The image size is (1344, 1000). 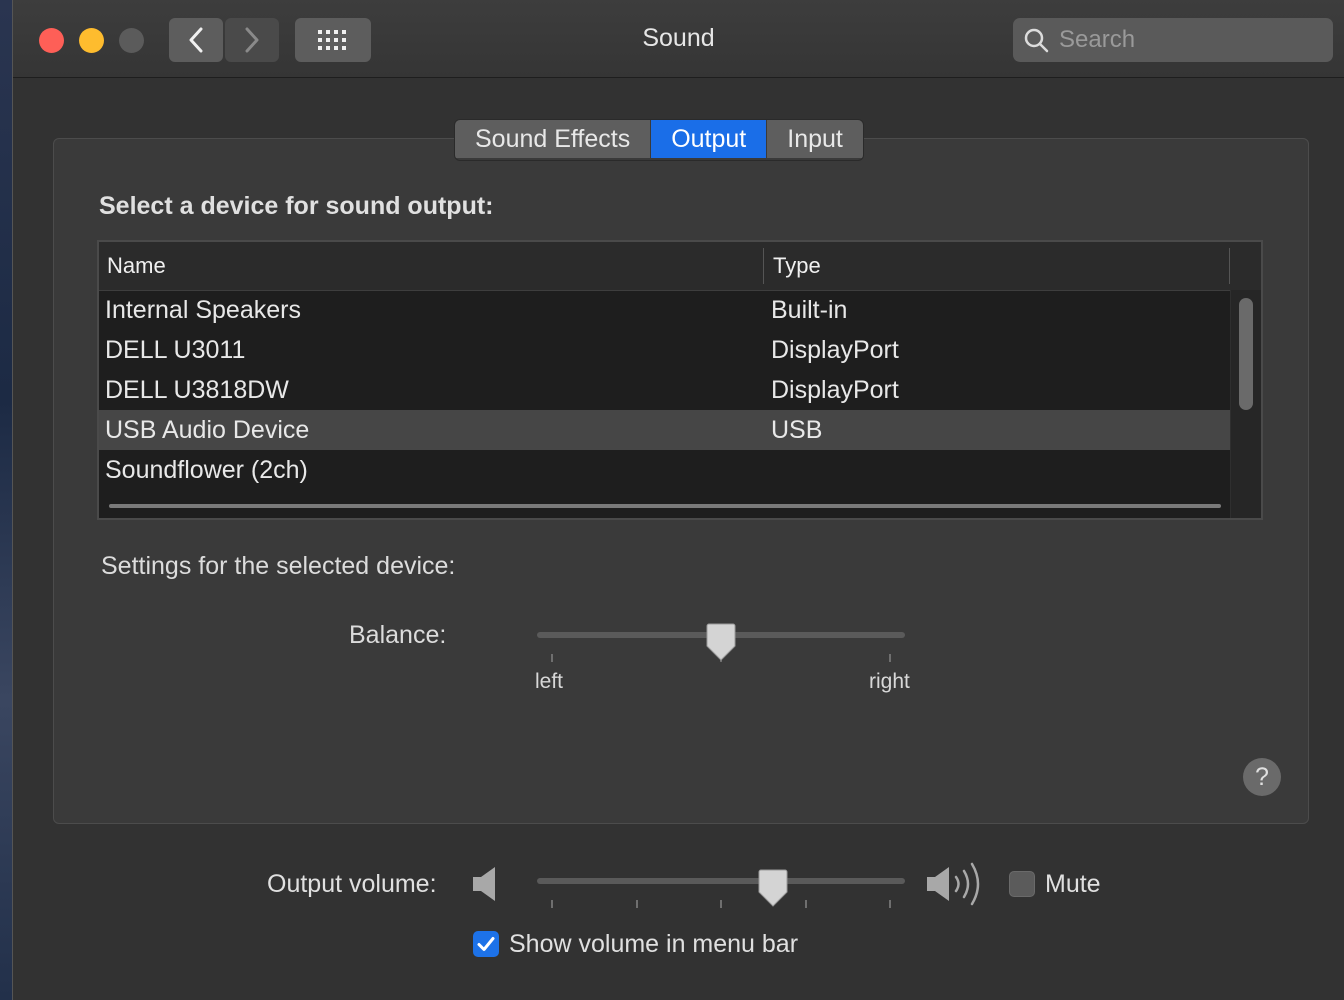 I want to click on device-name: DELL U3011, so click(x=175, y=349).